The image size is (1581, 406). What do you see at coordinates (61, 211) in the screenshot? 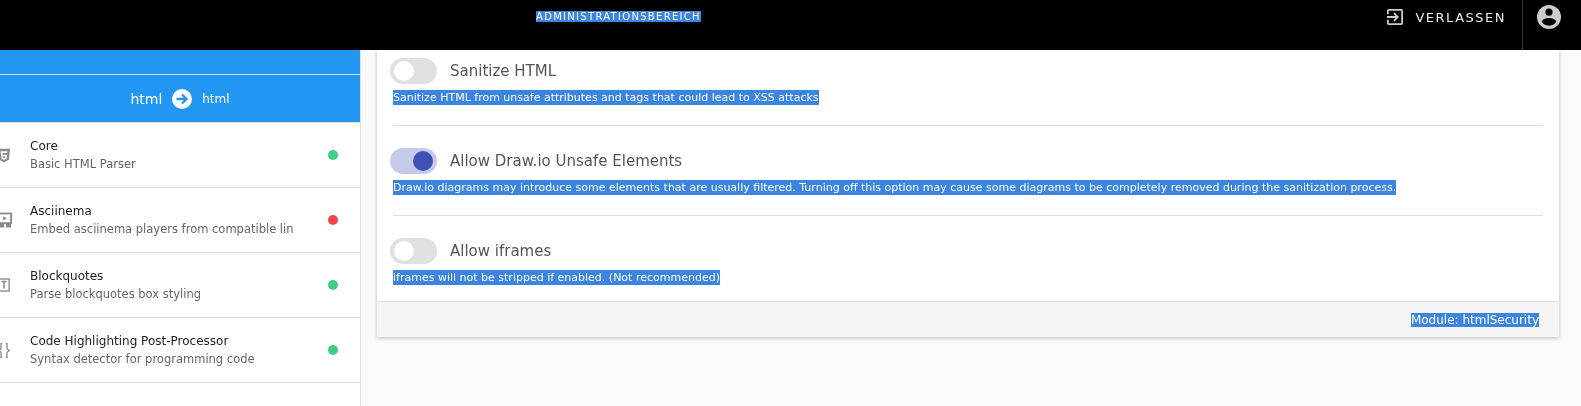
I see `module-title: Asciinema` at bounding box center [61, 211].